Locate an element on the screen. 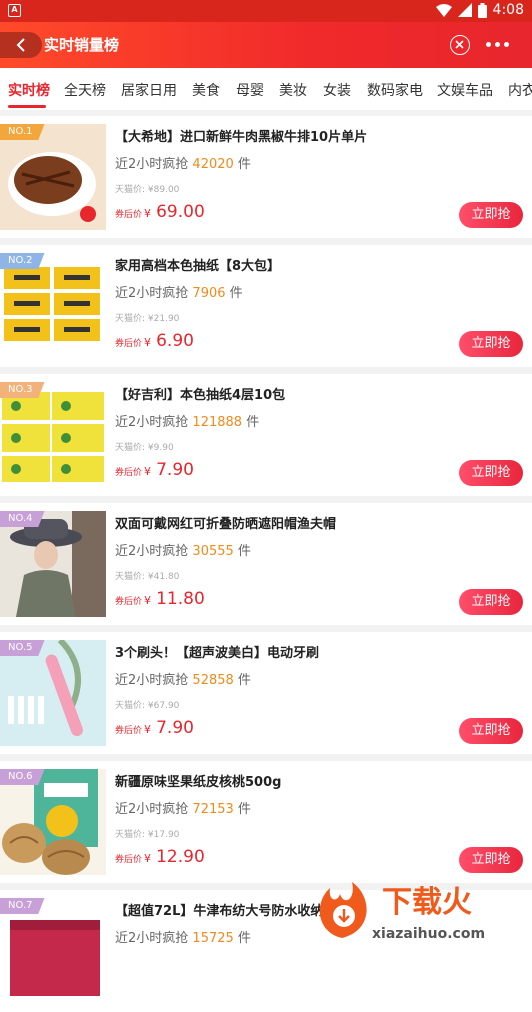 This screenshot has width=532, height=1012. tab-digital: 数码家电 is located at coordinates (395, 90).